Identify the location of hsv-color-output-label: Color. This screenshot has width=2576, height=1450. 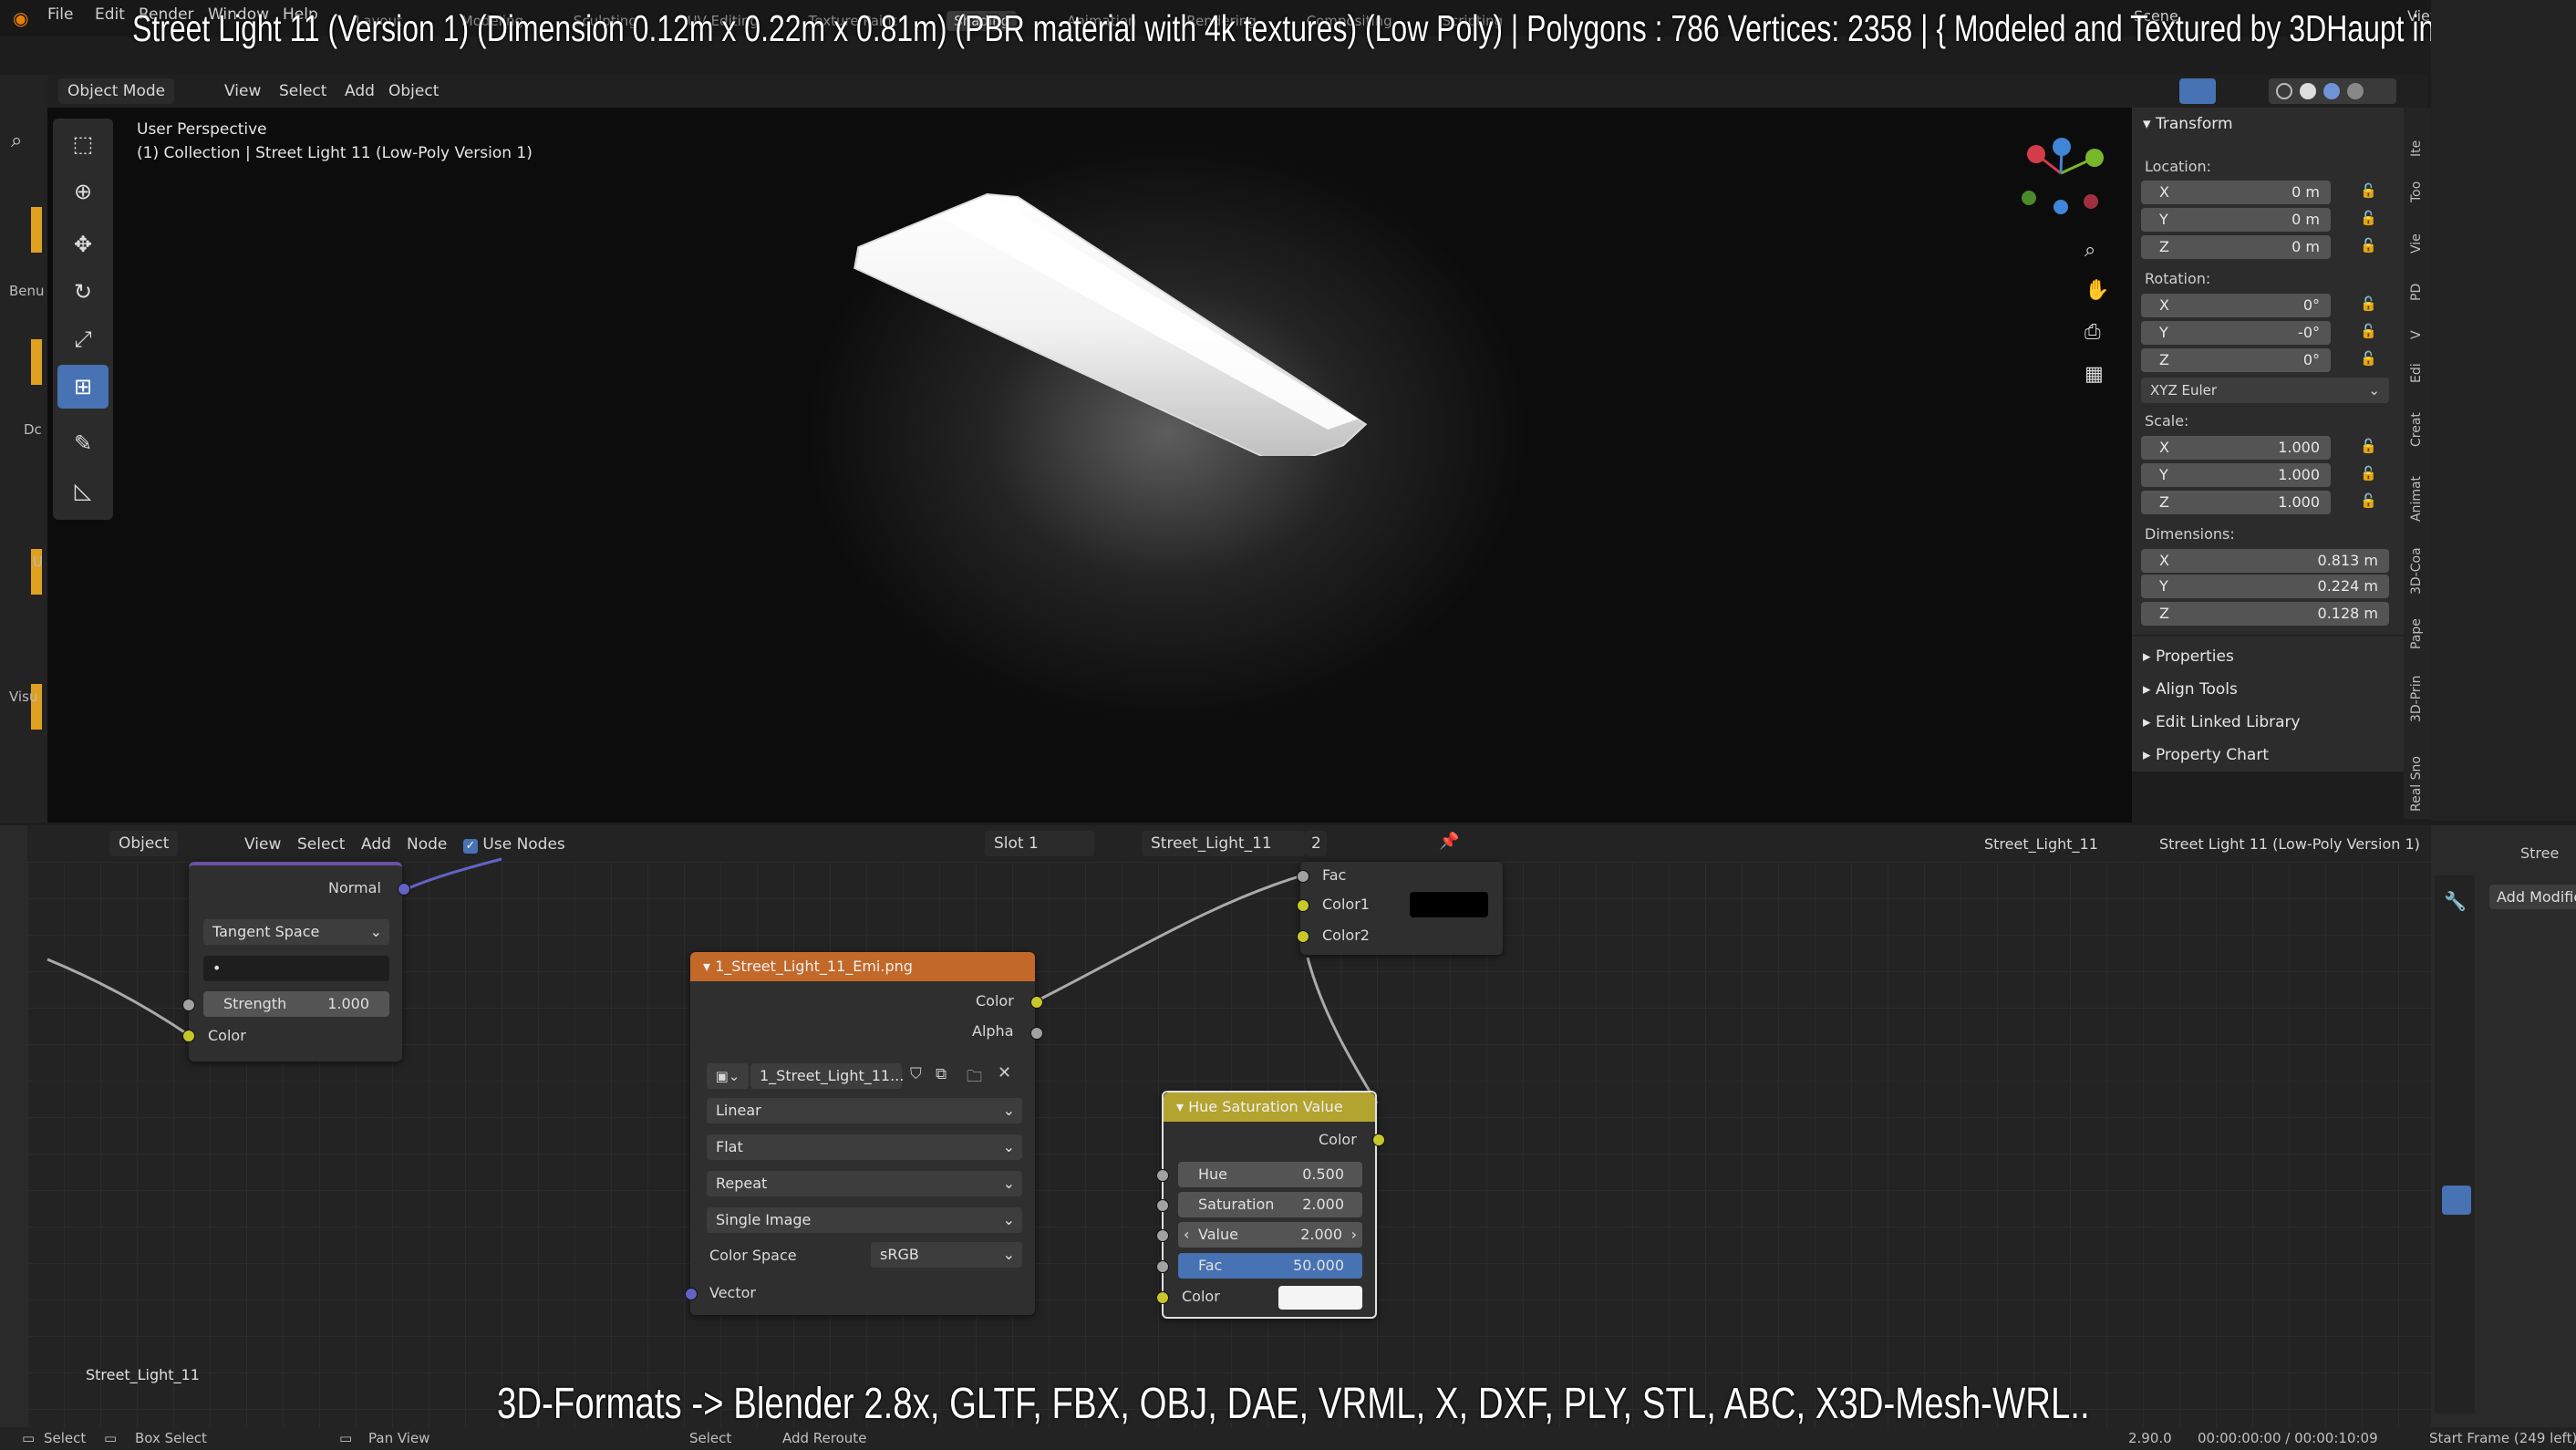
(1338, 1139).